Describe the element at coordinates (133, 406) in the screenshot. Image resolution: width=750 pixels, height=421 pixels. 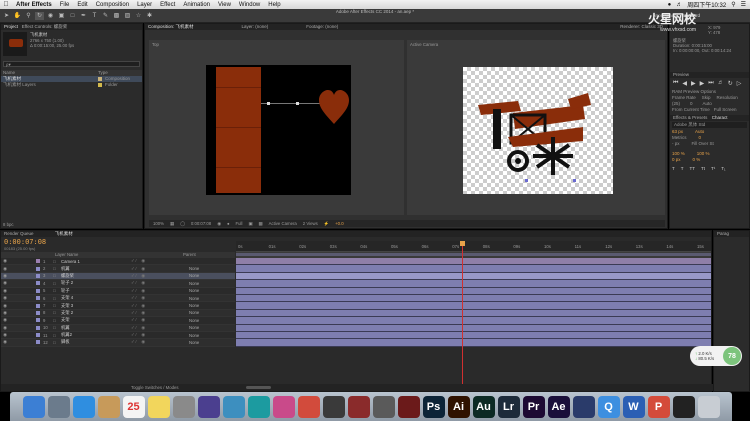
I see `calendar-dock-icon: 25` at that location.